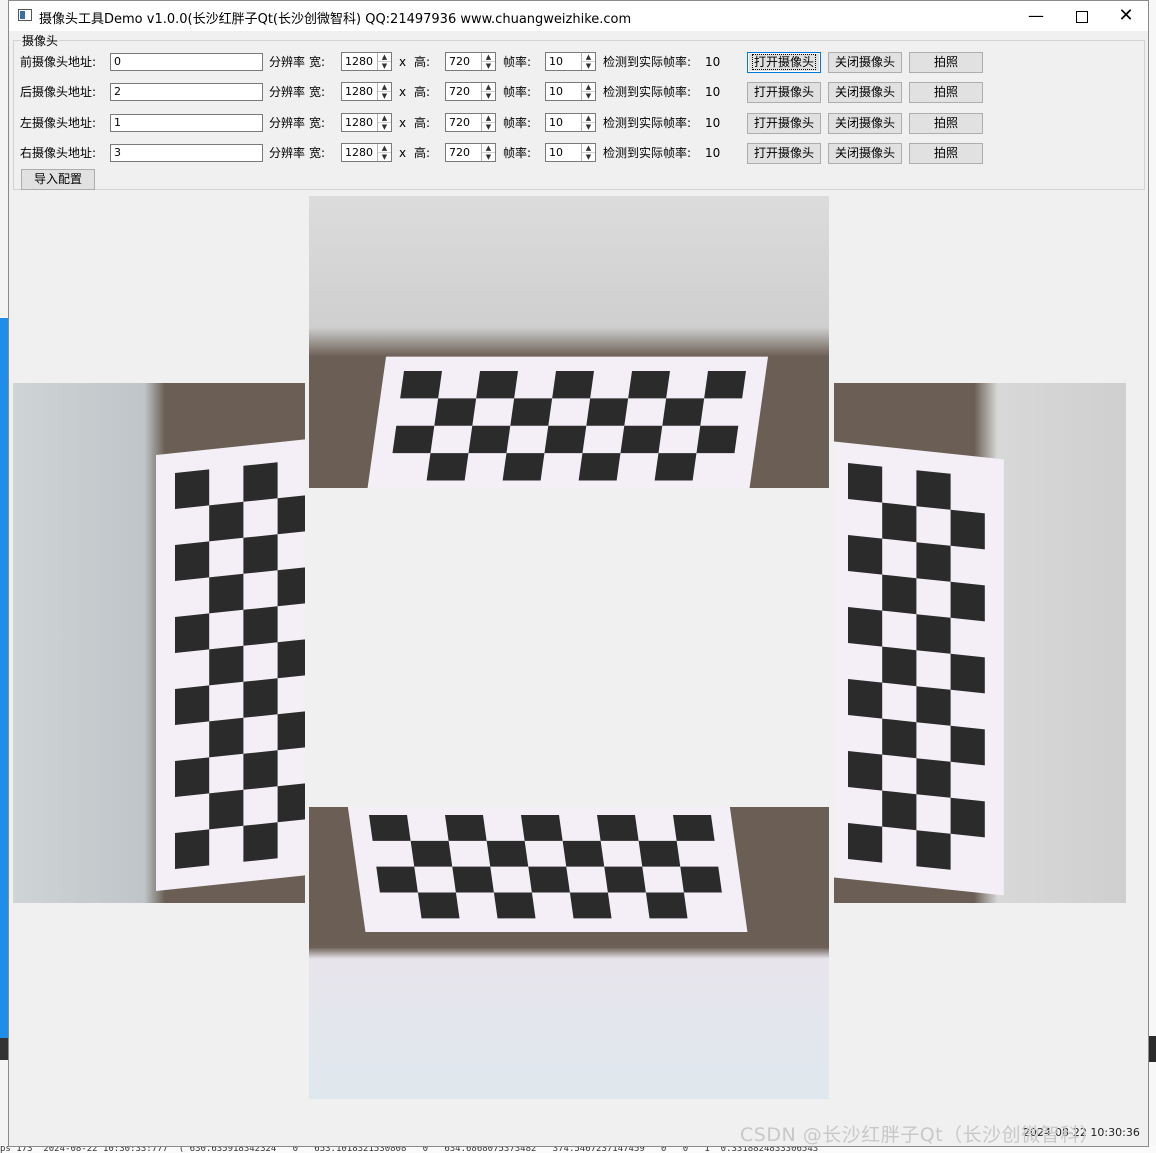 This screenshot has width=1156, height=1153. Describe the element at coordinates (186, 92) in the screenshot. I see `camera-address-input: 2` at that location.